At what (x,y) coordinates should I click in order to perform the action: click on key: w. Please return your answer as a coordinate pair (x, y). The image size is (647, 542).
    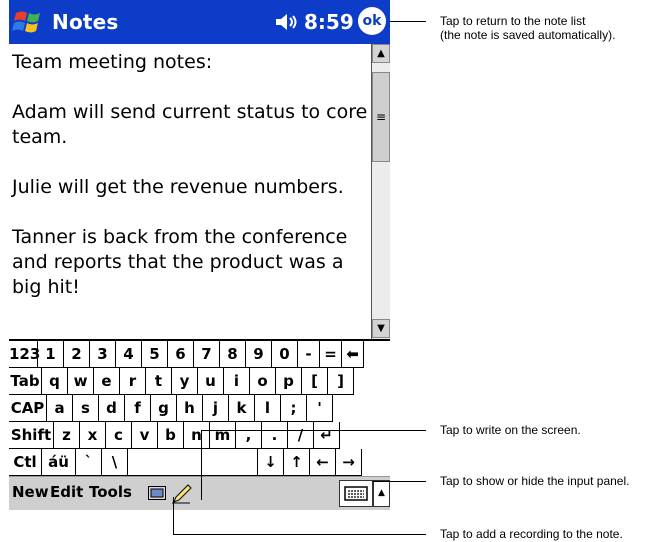
    Looking at the image, I should click on (81, 381).